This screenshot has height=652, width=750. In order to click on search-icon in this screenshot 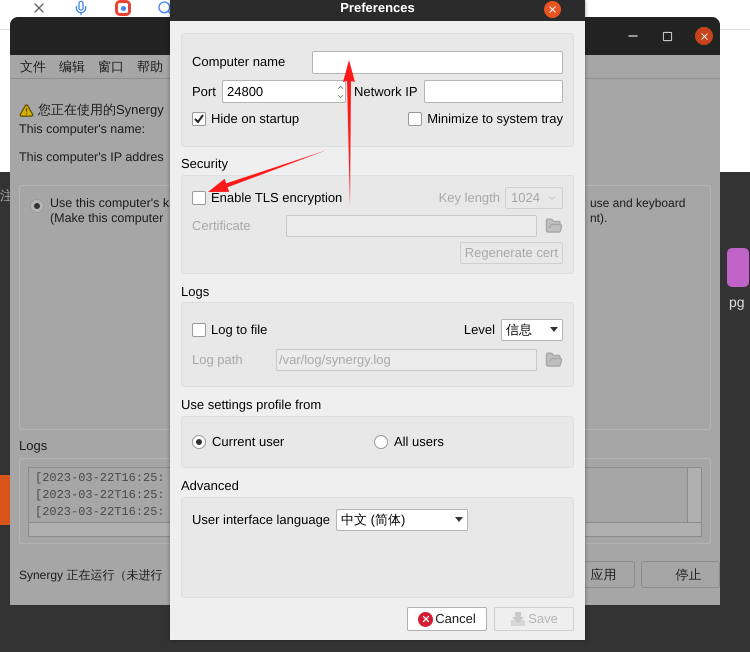, I will do `click(165, 8)`.